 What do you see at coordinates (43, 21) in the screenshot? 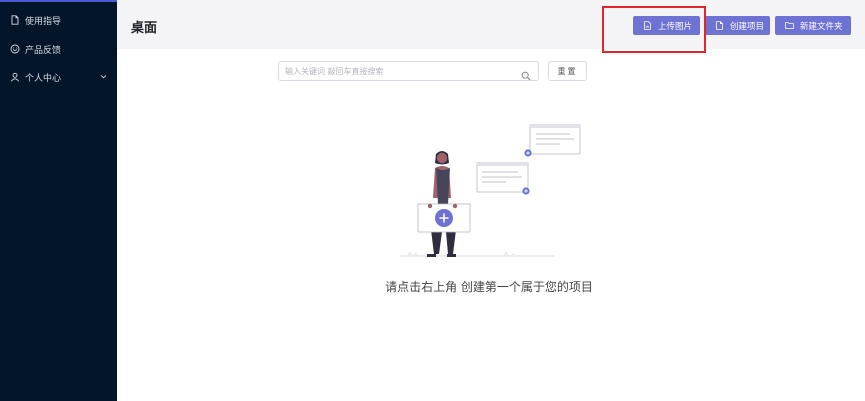
I see `sidebar-item-label: 使用指导` at bounding box center [43, 21].